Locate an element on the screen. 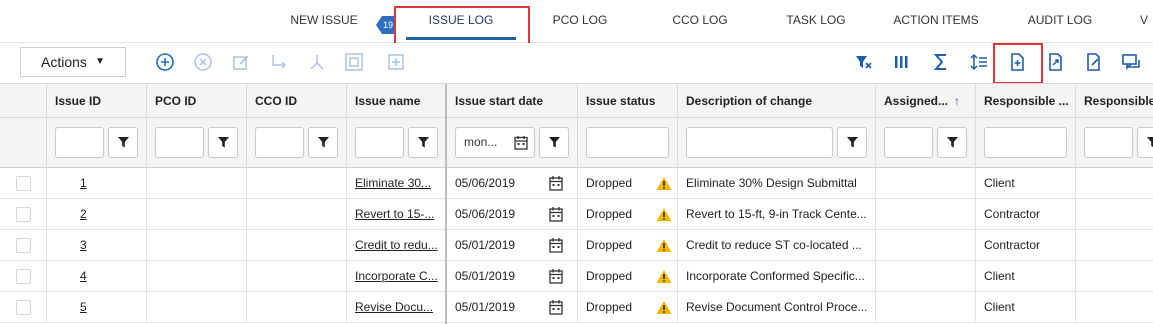  warning-icon is located at coordinates (664, 245).